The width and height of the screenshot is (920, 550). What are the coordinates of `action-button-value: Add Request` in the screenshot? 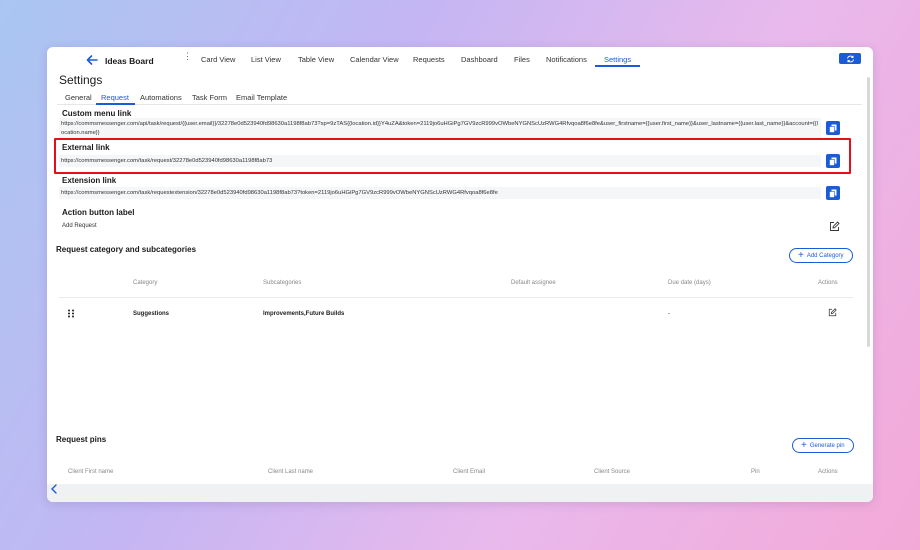 It's located at (79, 226).